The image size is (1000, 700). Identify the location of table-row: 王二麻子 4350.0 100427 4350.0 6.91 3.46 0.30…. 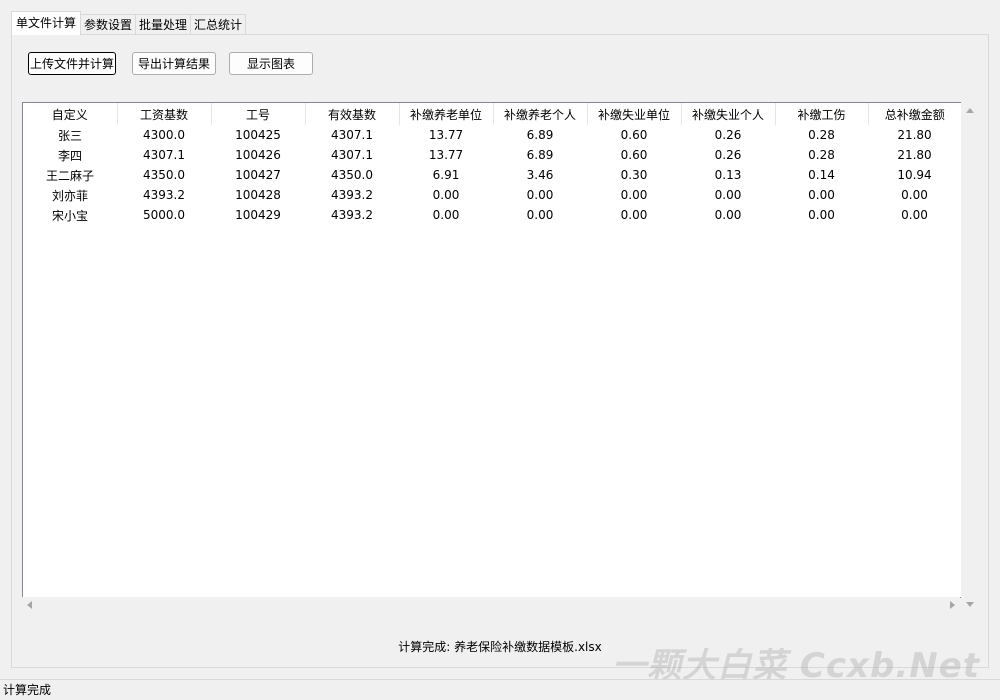
(492, 175).